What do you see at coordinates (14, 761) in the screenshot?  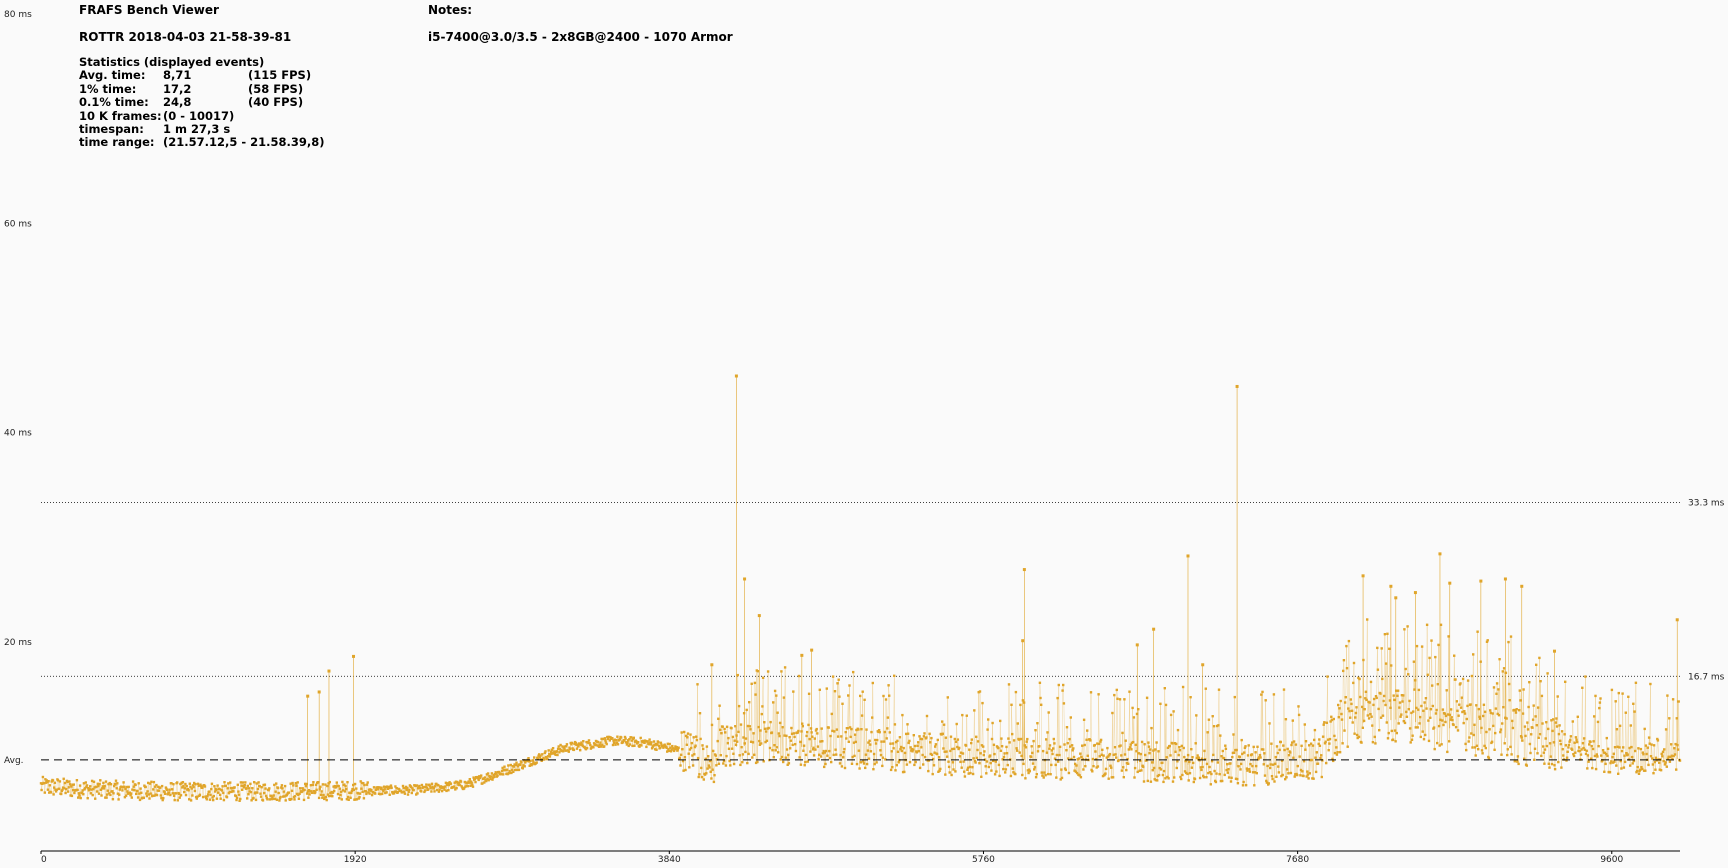 I see `average-label: Avg.` at bounding box center [14, 761].